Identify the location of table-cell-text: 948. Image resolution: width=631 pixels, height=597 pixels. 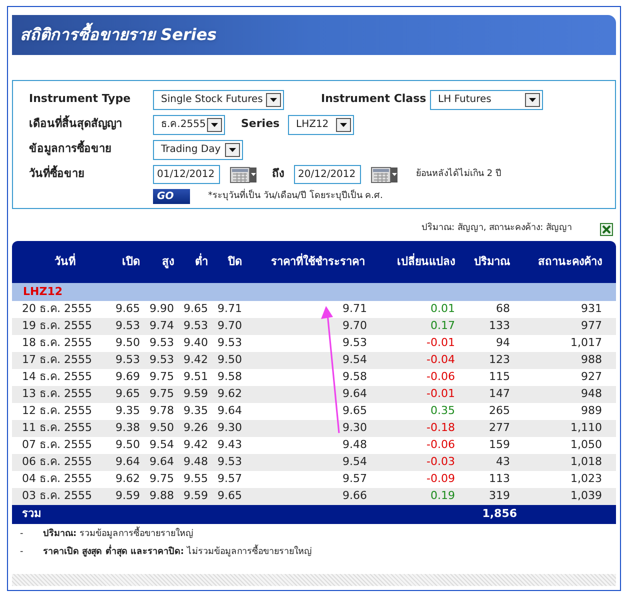
(591, 394).